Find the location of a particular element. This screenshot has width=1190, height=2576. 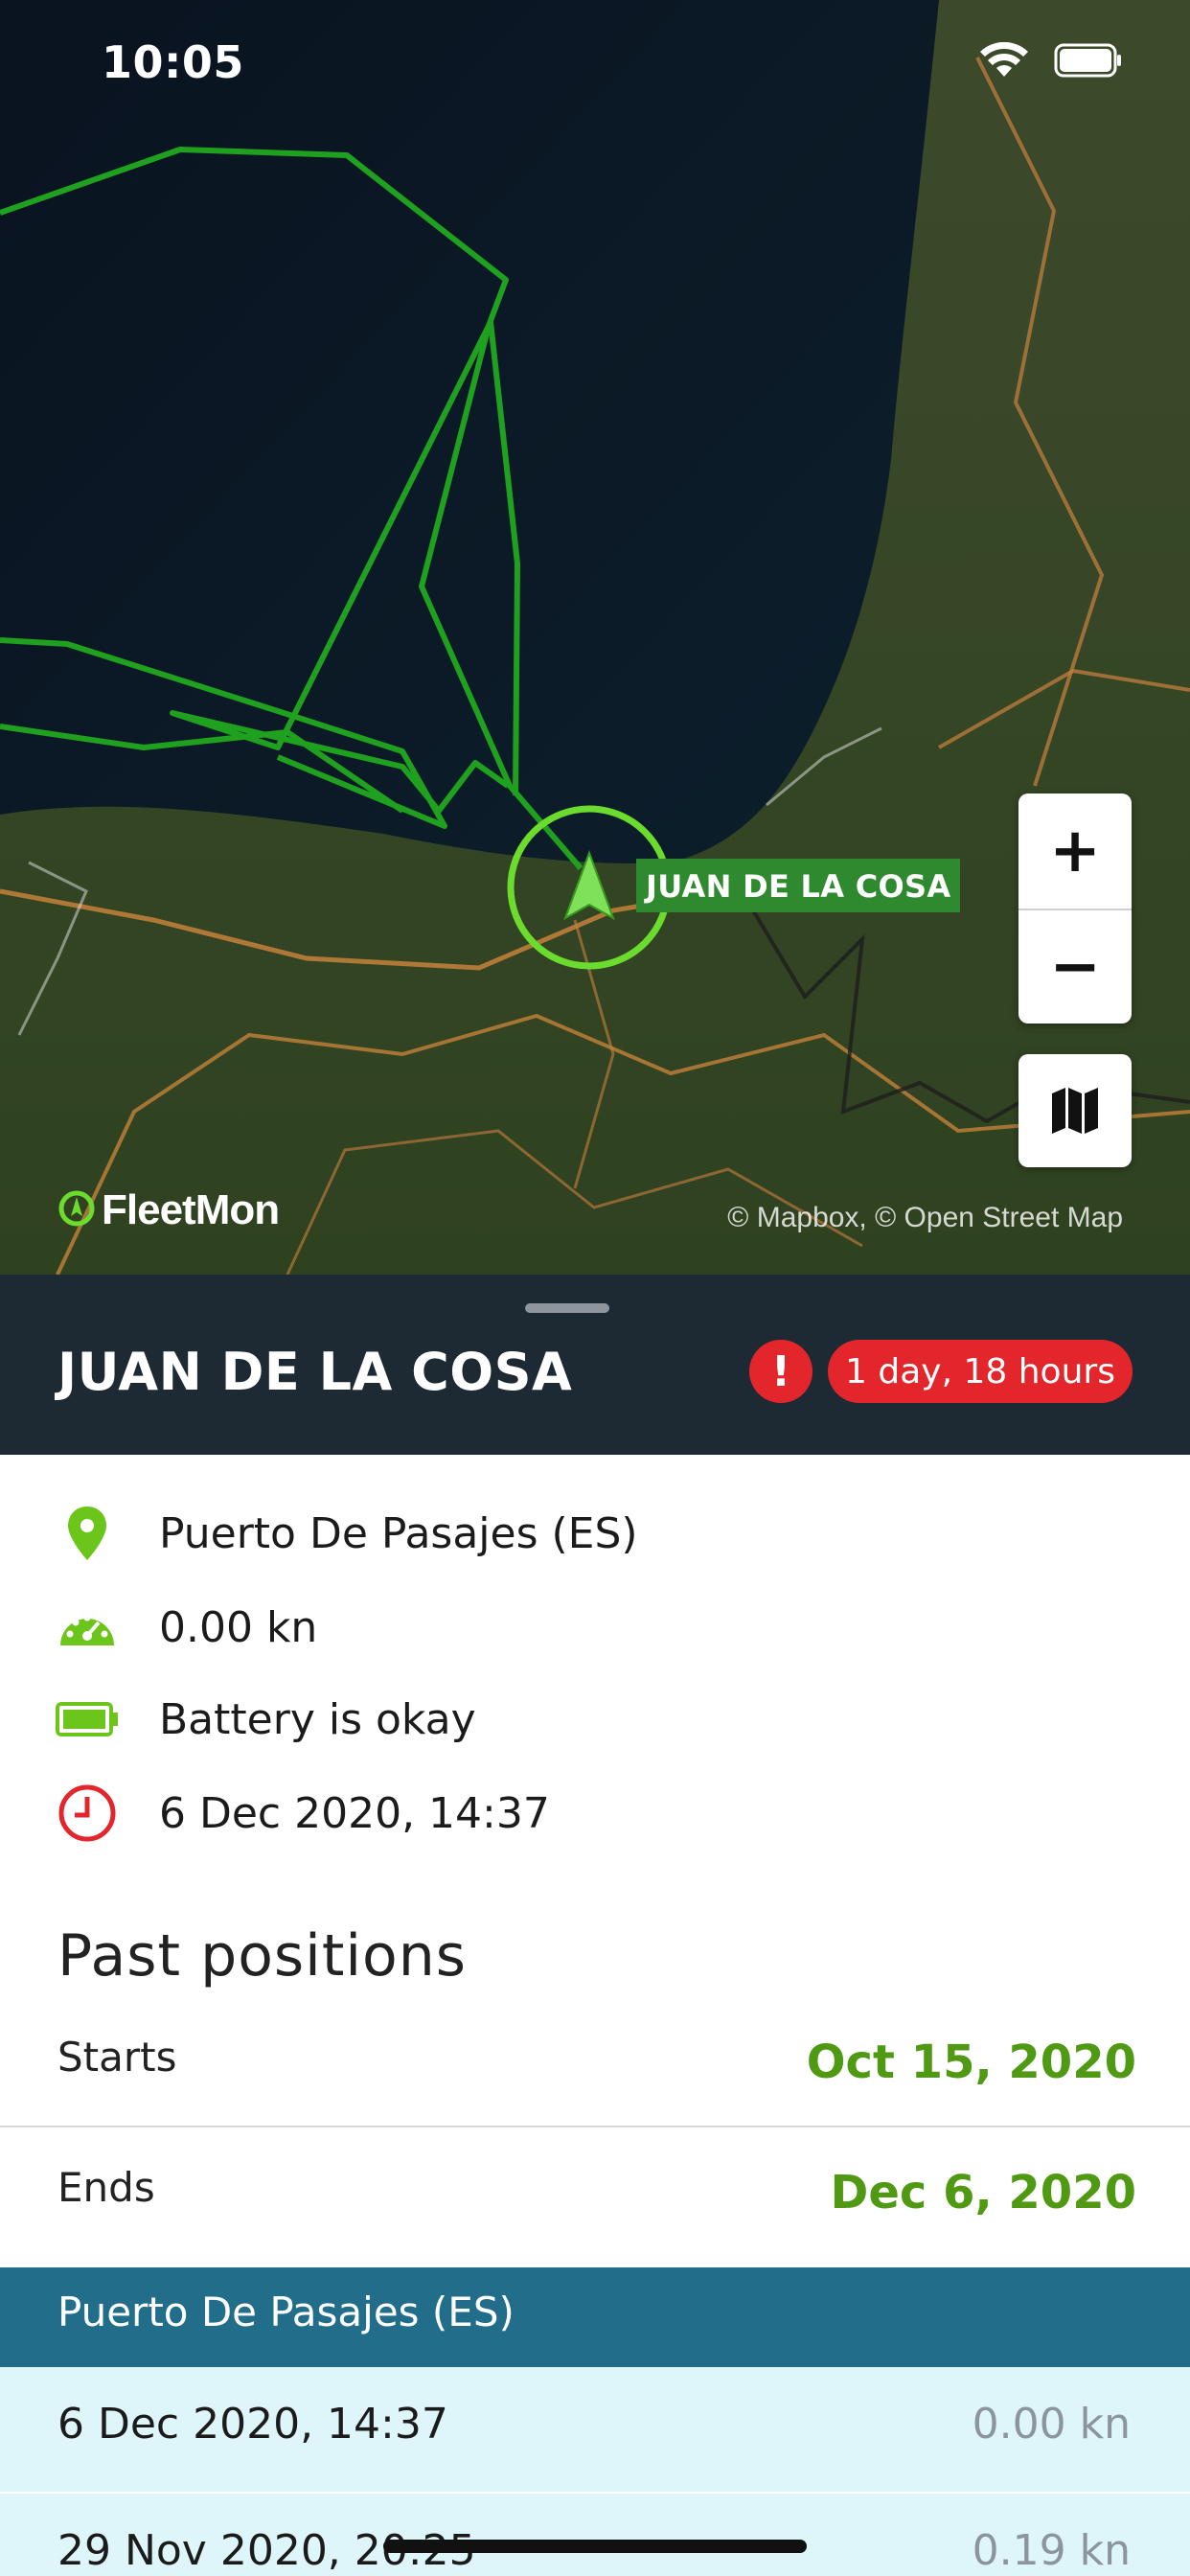

starts-value: Oct 15, 2020 is located at coordinates (972, 2062).